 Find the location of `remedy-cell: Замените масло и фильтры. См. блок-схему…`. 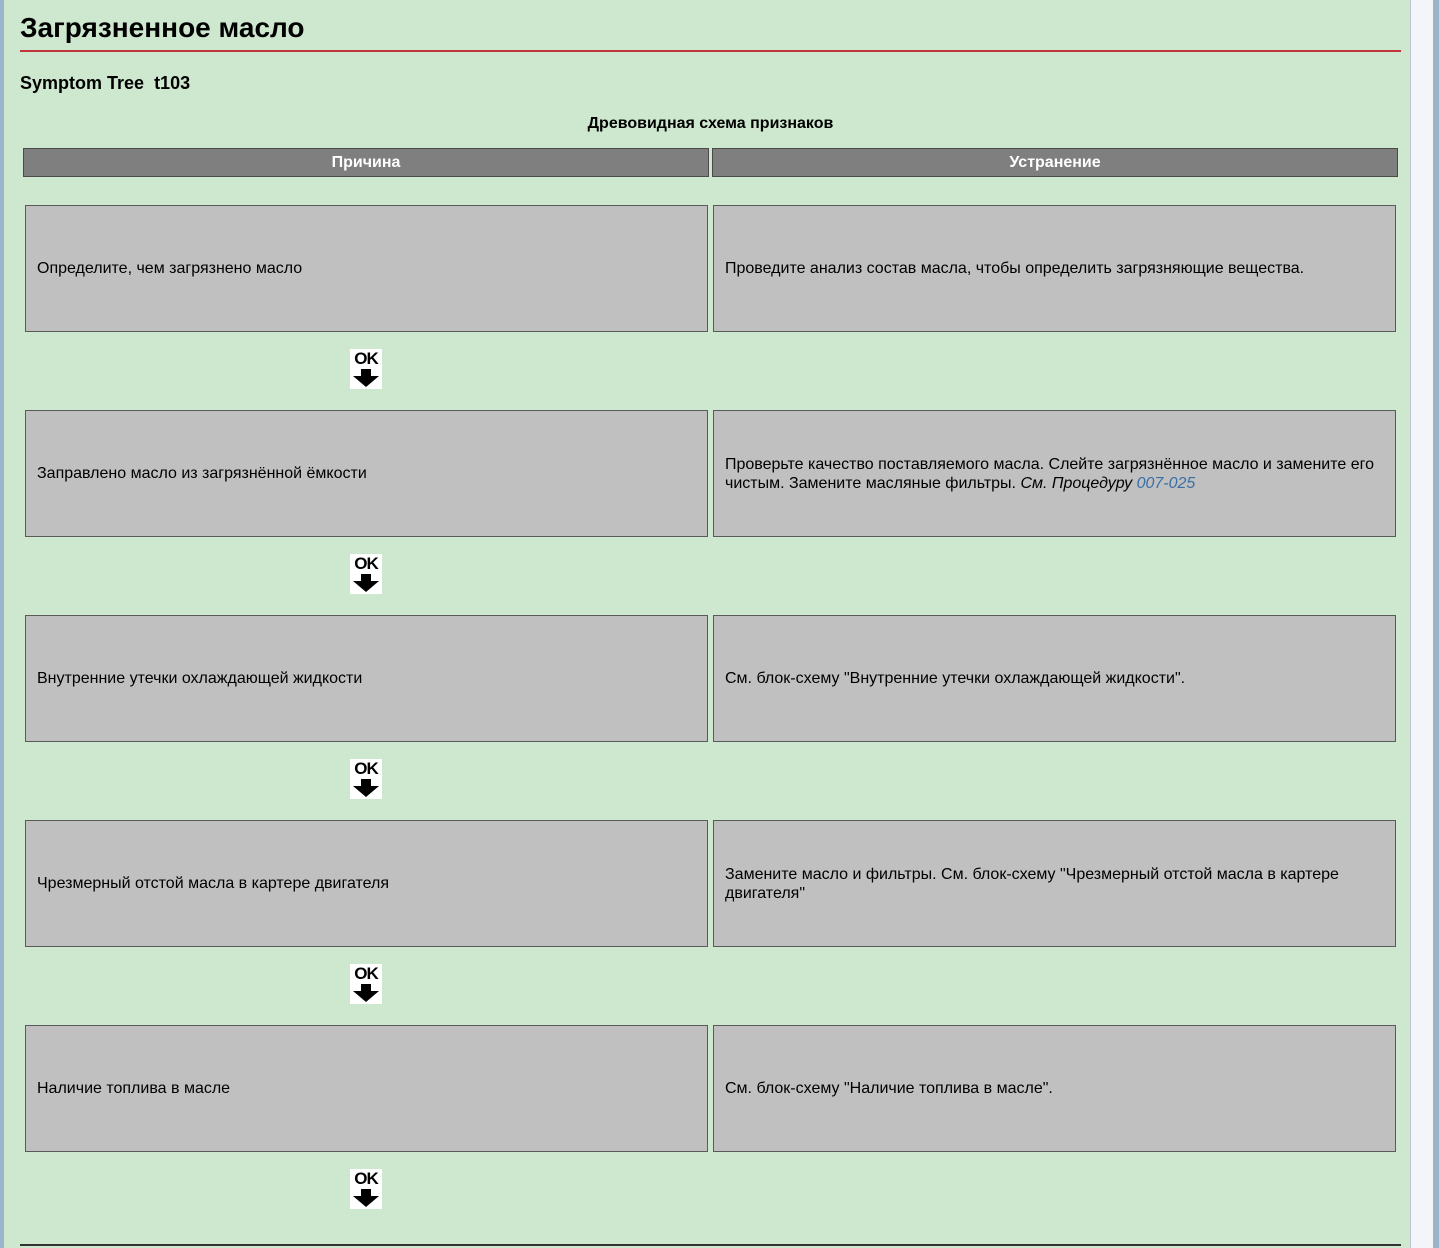

remedy-cell: Замените масло и фильтры. См. блок-схему… is located at coordinates (1054, 883).